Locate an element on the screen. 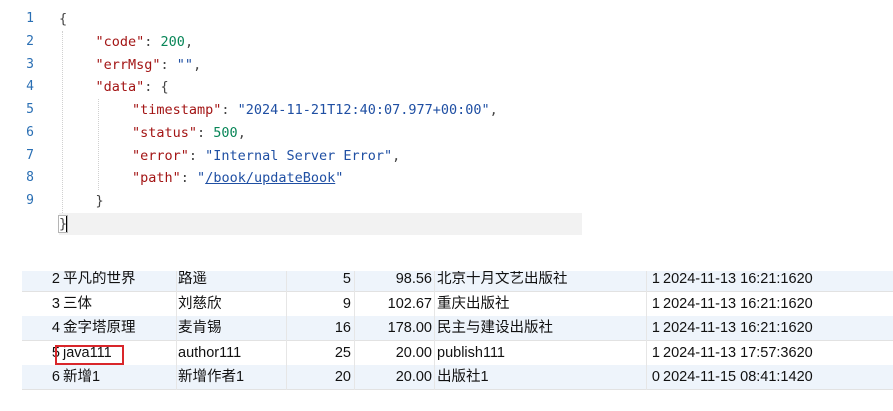 This screenshot has height=411, width=893. cell-name: 新增1 is located at coordinates (119, 377).